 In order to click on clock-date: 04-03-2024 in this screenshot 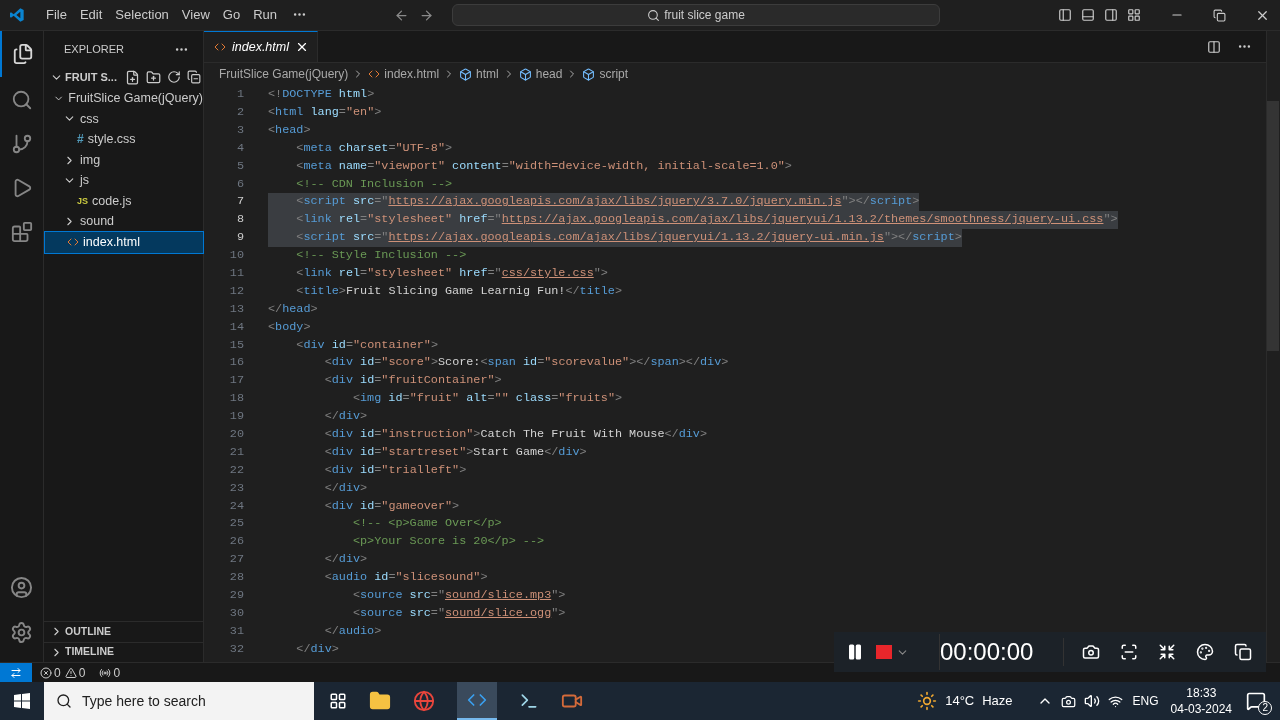, I will do `click(1201, 709)`.